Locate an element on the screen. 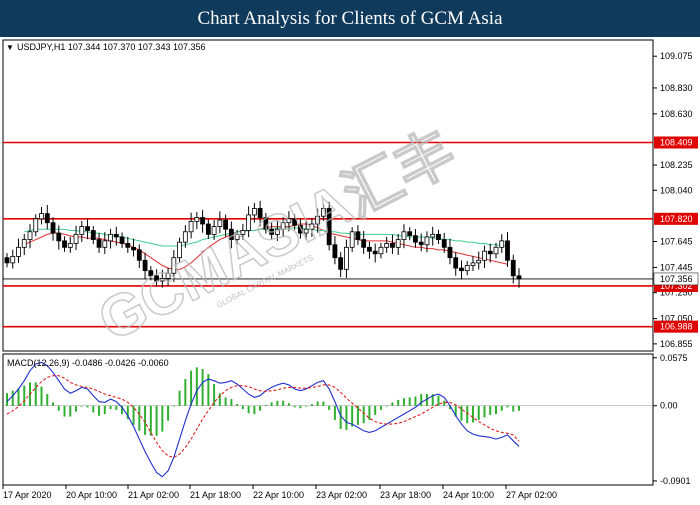  level-tag-label: 107.820 is located at coordinates (676, 219).